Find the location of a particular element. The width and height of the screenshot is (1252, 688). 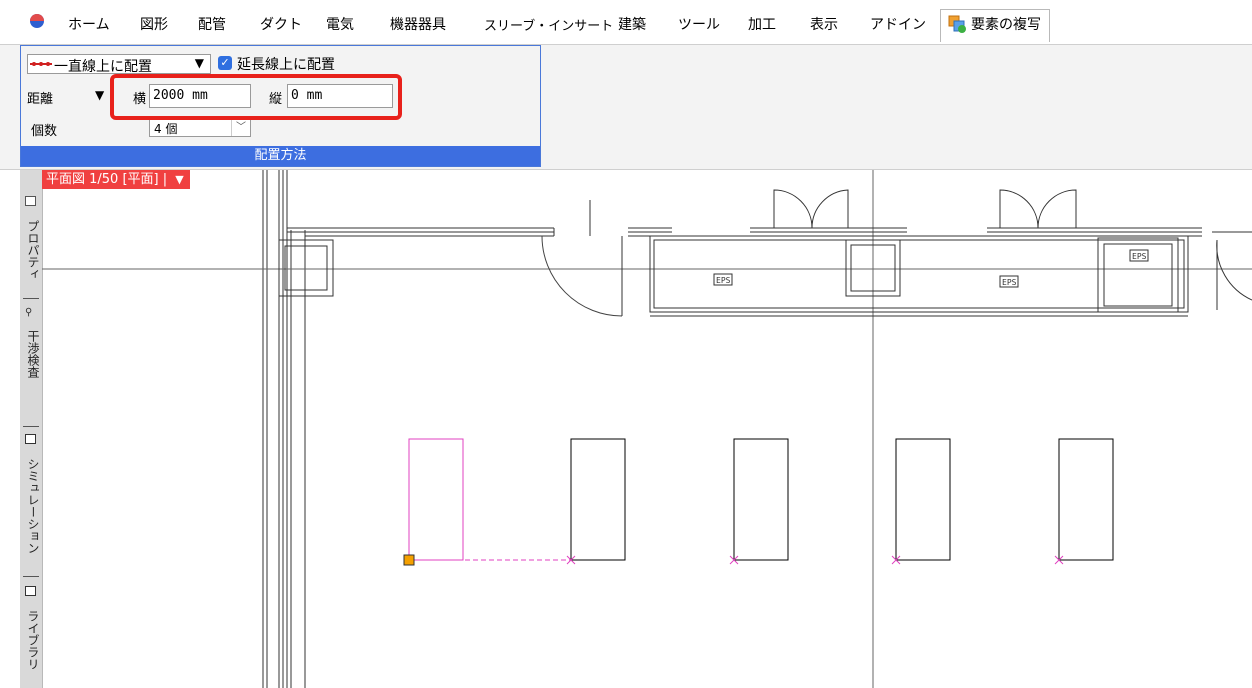

simulation-icon is located at coordinates (30, 439).